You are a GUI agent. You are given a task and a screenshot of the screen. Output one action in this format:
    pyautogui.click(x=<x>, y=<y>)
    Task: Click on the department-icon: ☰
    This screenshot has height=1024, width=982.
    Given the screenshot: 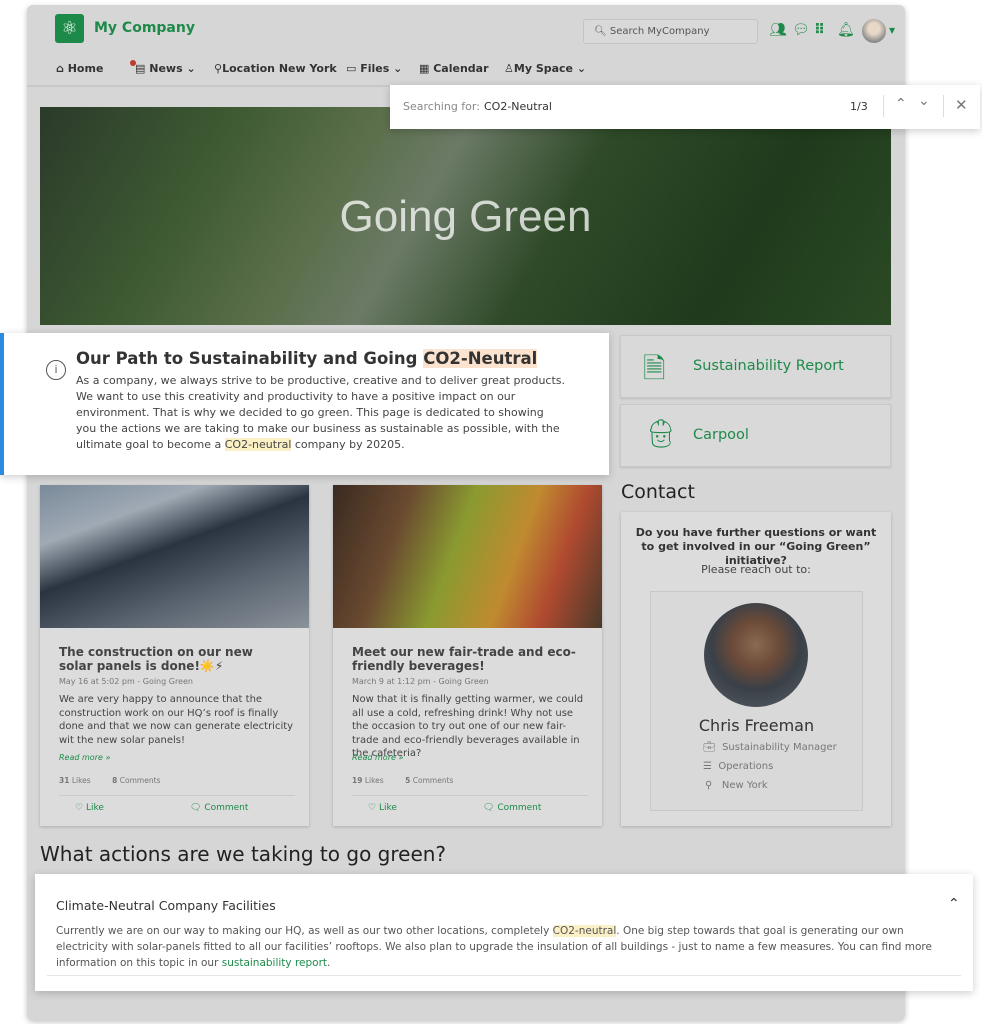 What is the action you would take?
    pyautogui.click(x=707, y=766)
    